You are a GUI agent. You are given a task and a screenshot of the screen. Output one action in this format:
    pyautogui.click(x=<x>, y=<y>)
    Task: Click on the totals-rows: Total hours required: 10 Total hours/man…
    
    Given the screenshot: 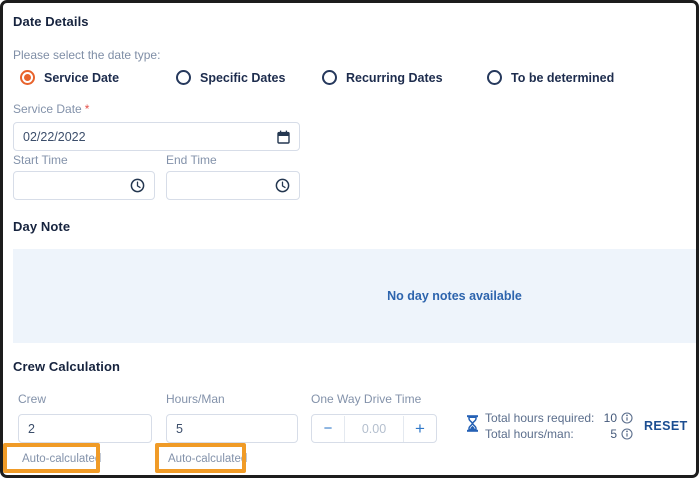 What is the action you would take?
    pyautogui.click(x=559, y=426)
    